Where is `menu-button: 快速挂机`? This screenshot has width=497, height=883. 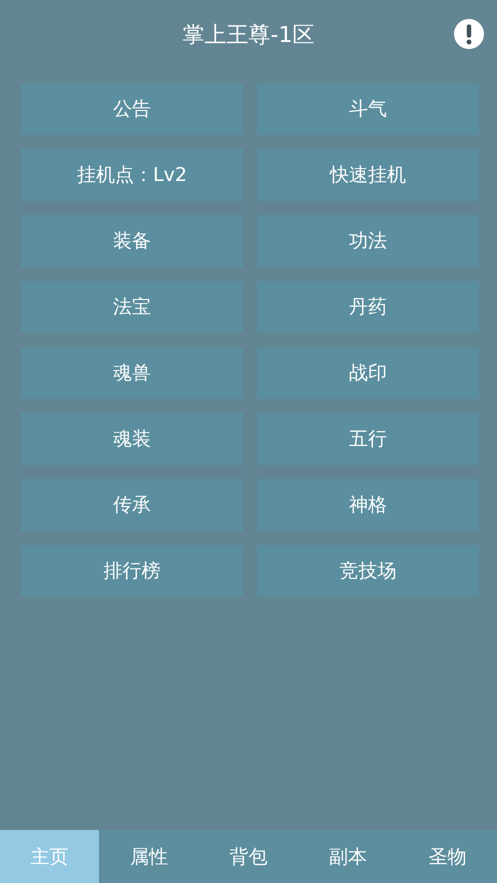 menu-button: 快速挂机 is located at coordinates (368, 175).